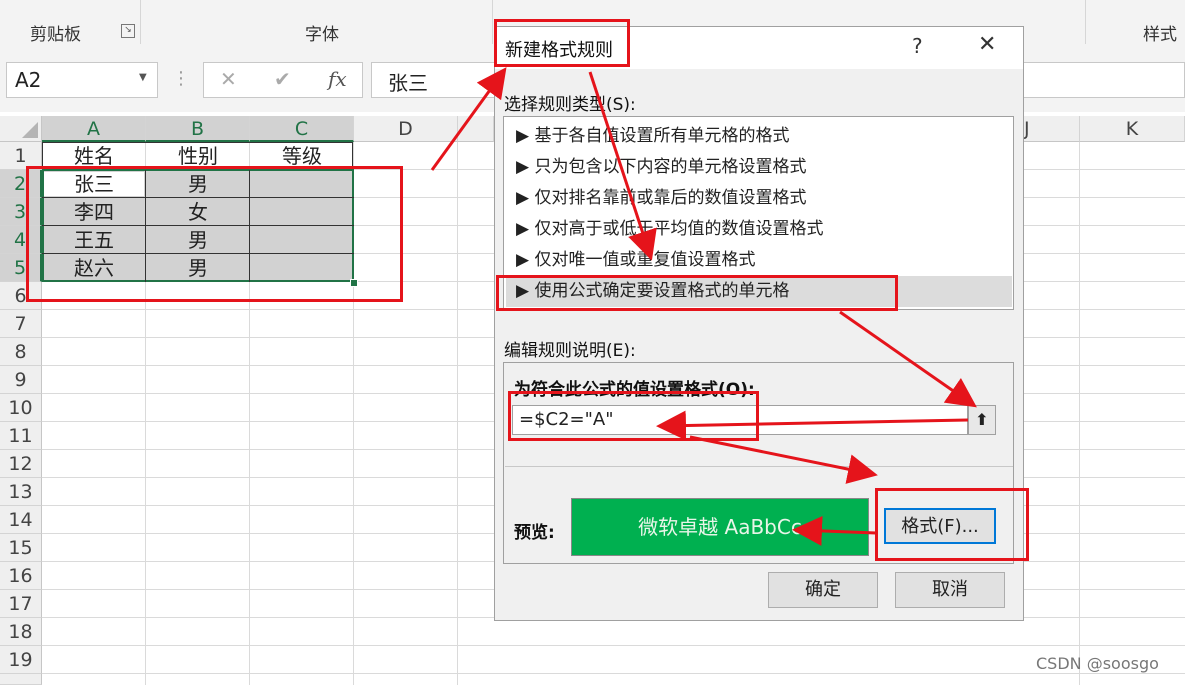  I want to click on arrow-to-rule-type, so click(622, 166).